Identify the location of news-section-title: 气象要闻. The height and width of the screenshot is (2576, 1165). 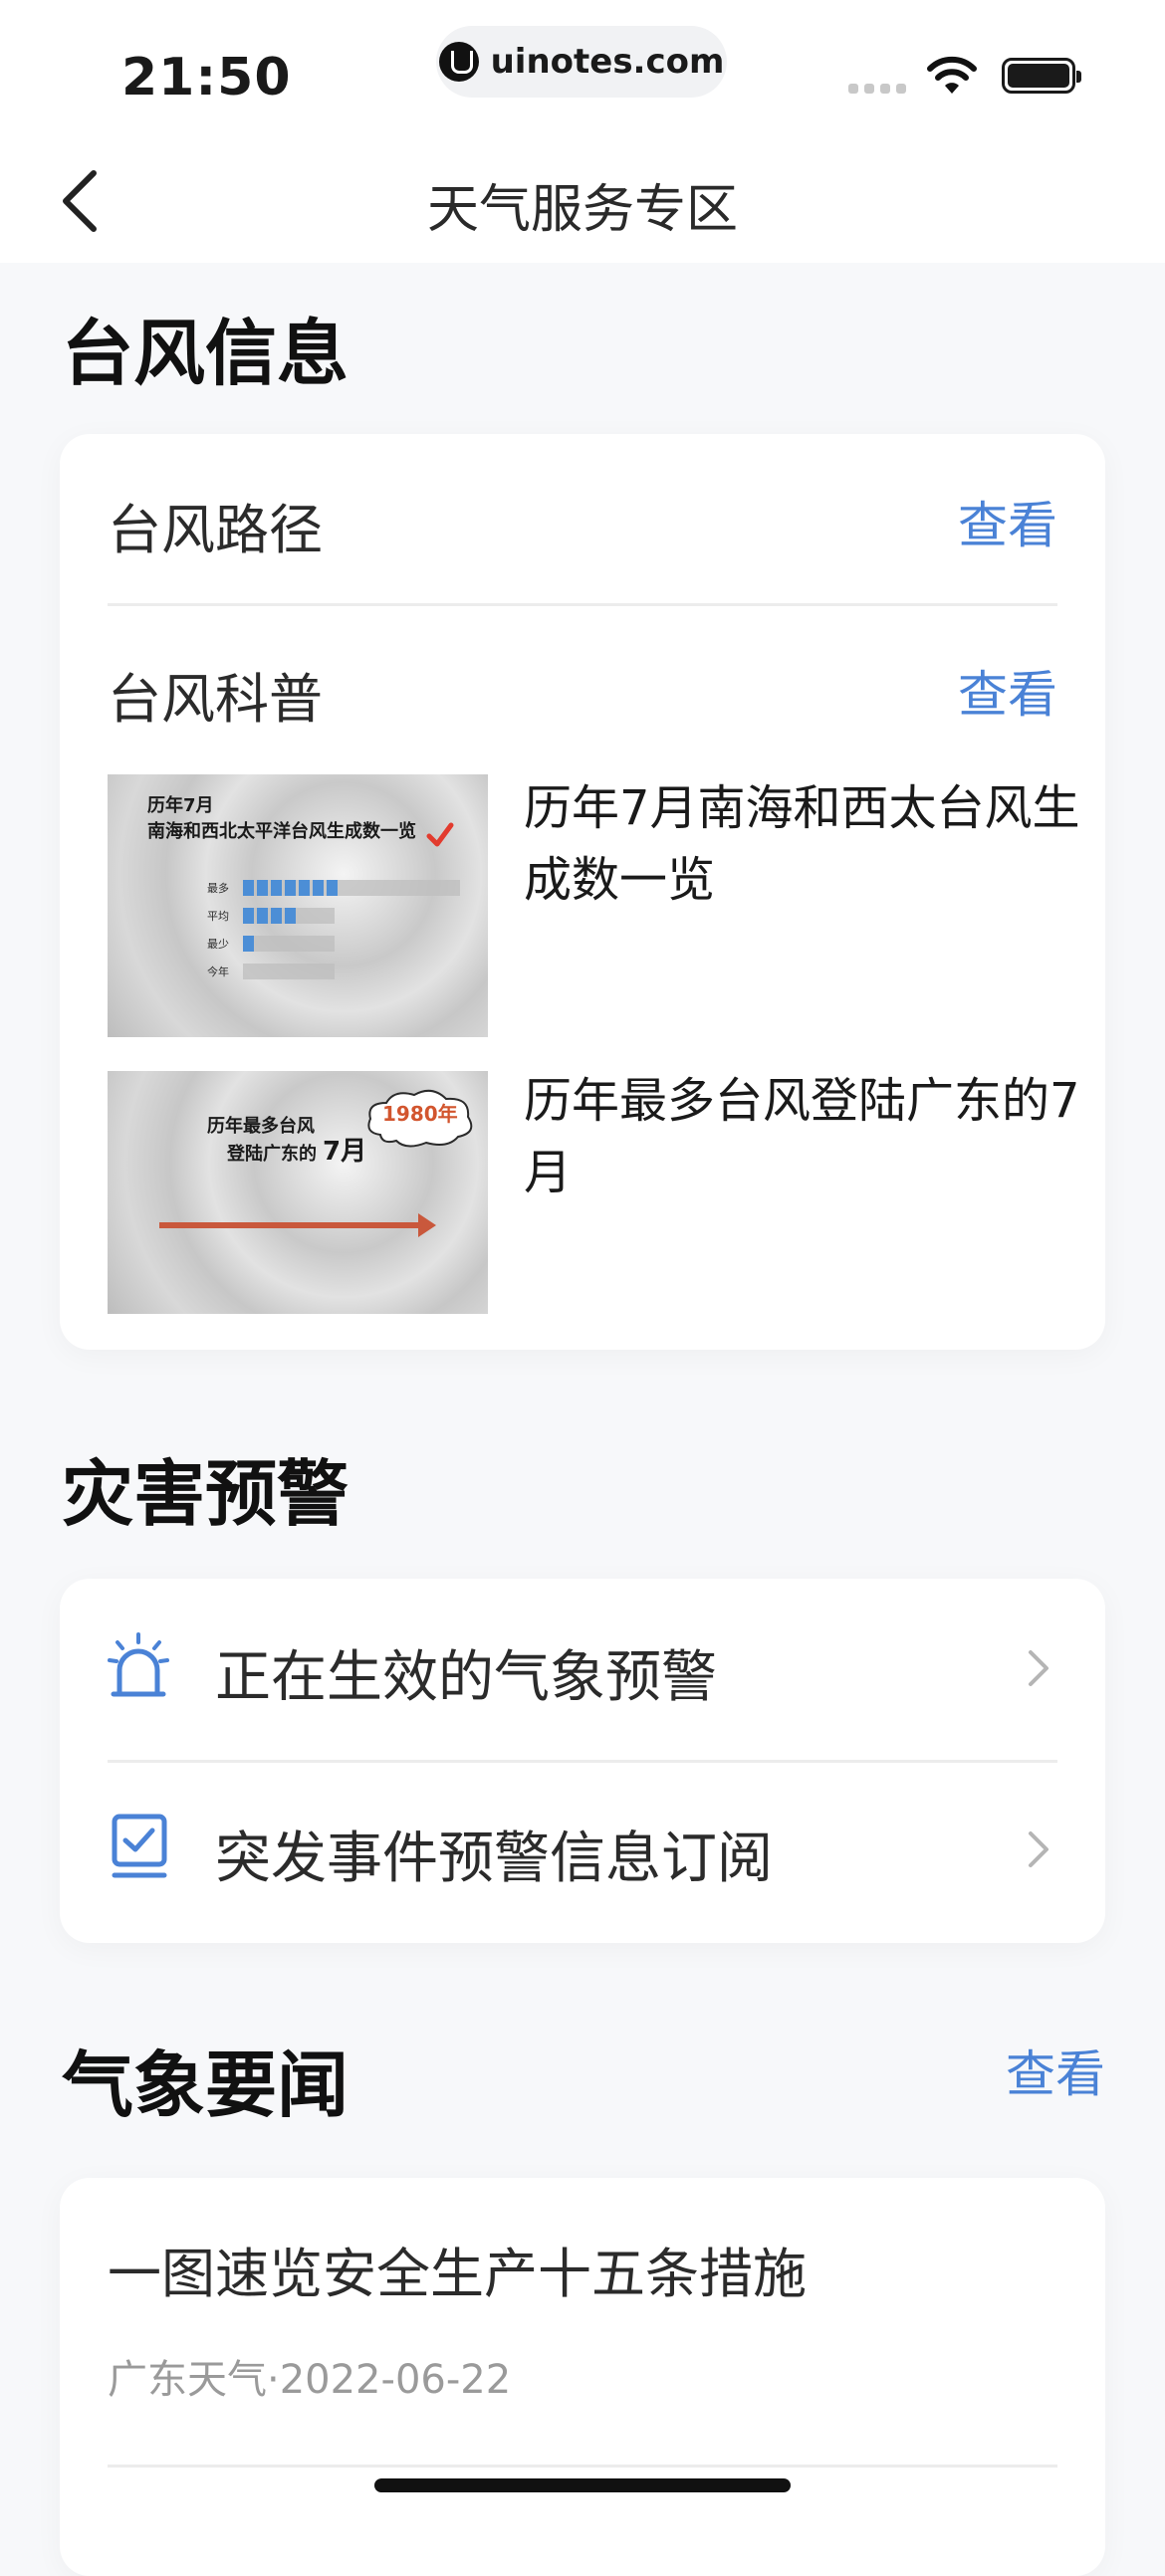
(206, 2085).